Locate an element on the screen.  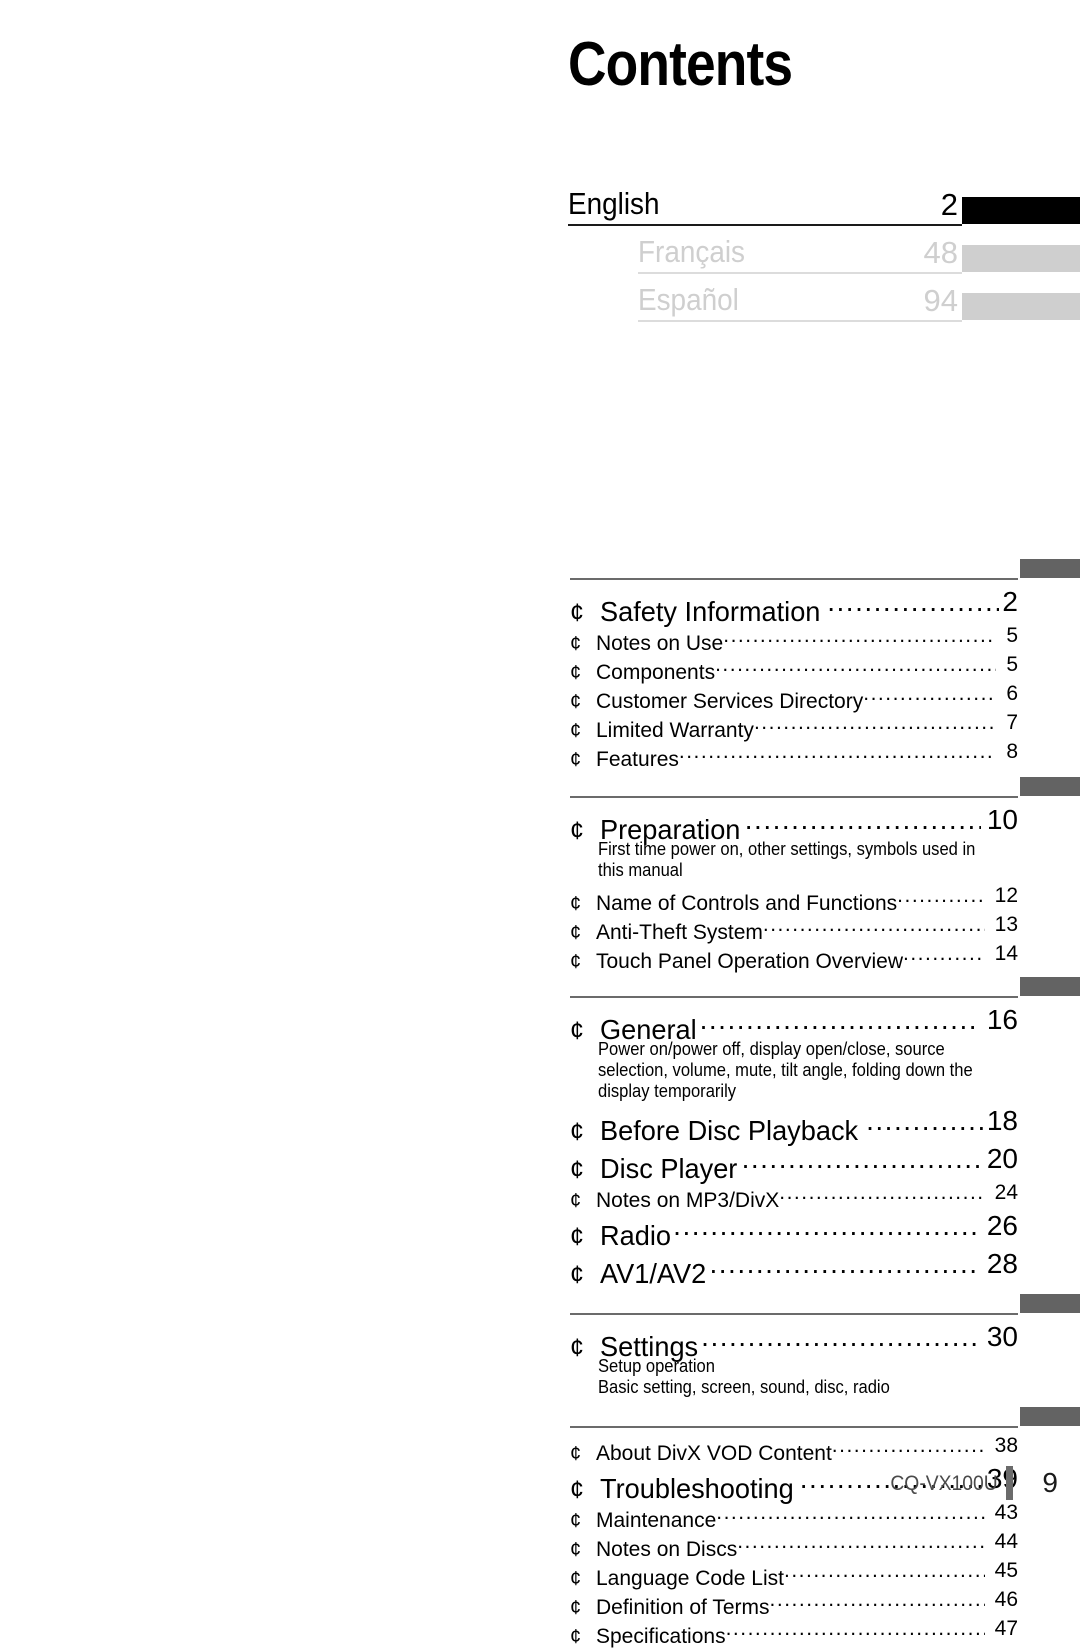
footer-page-number: 9 is located at coordinates (1050, 1482).